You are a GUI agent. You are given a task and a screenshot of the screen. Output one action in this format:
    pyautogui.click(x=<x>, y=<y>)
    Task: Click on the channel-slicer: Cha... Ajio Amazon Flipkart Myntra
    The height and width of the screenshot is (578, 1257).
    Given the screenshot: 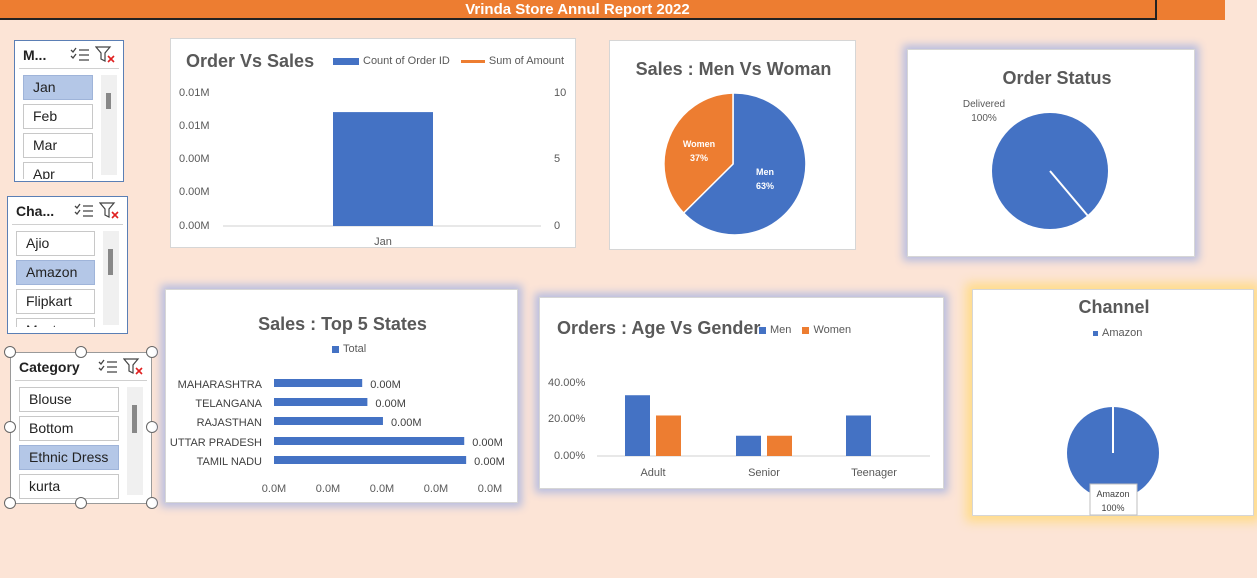 What is the action you would take?
    pyautogui.click(x=67, y=265)
    